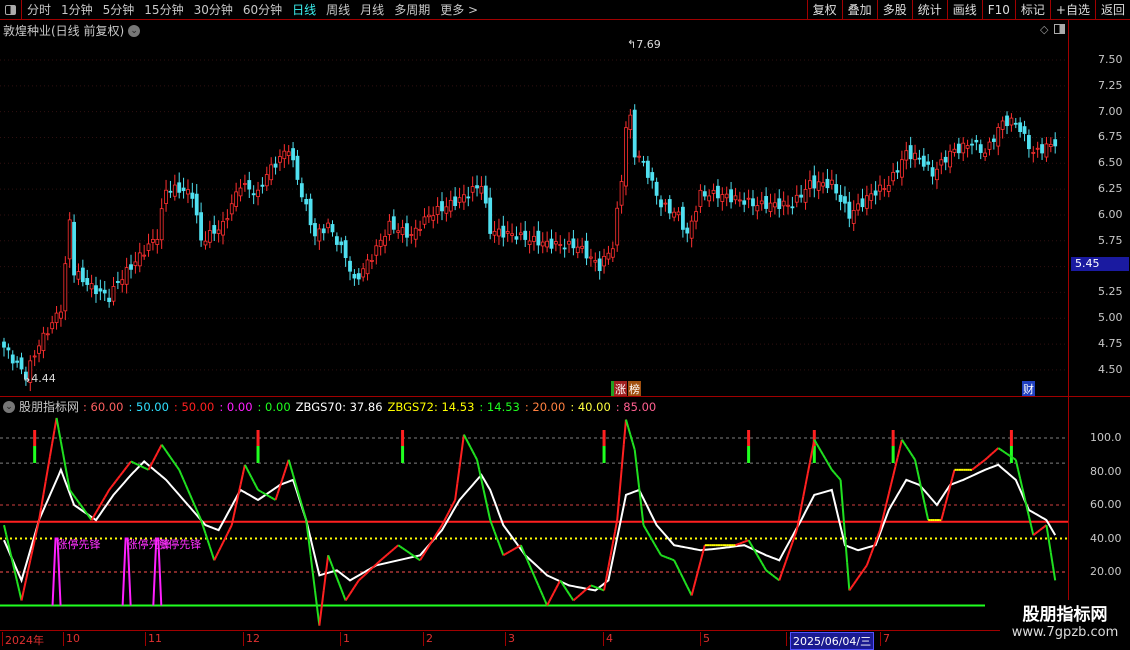 The image size is (1130, 650). What do you see at coordinates (339, 406) in the screenshot?
I see `indicator-value: ZBGS70: 37.86` at bounding box center [339, 406].